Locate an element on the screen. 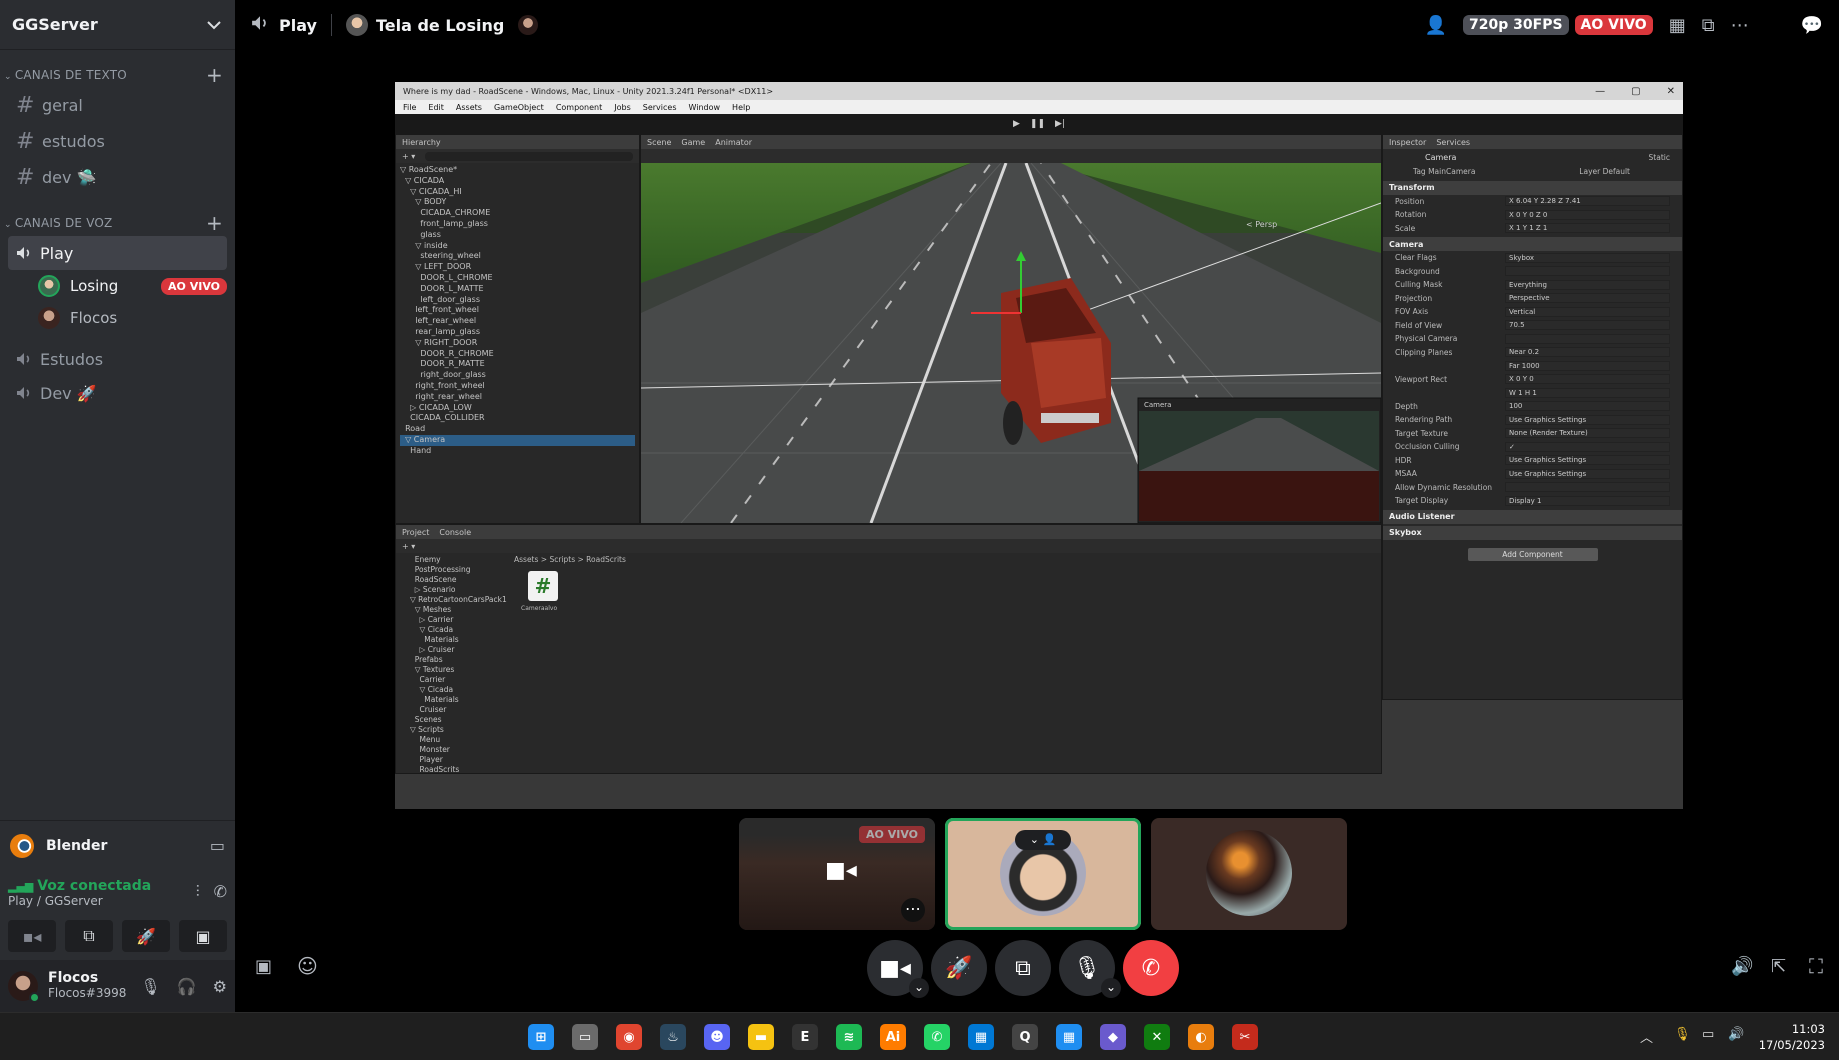 This screenshot has width=1839, height=1060. hierarchy-item: right_door_glass is located at coordinates (517, 375).